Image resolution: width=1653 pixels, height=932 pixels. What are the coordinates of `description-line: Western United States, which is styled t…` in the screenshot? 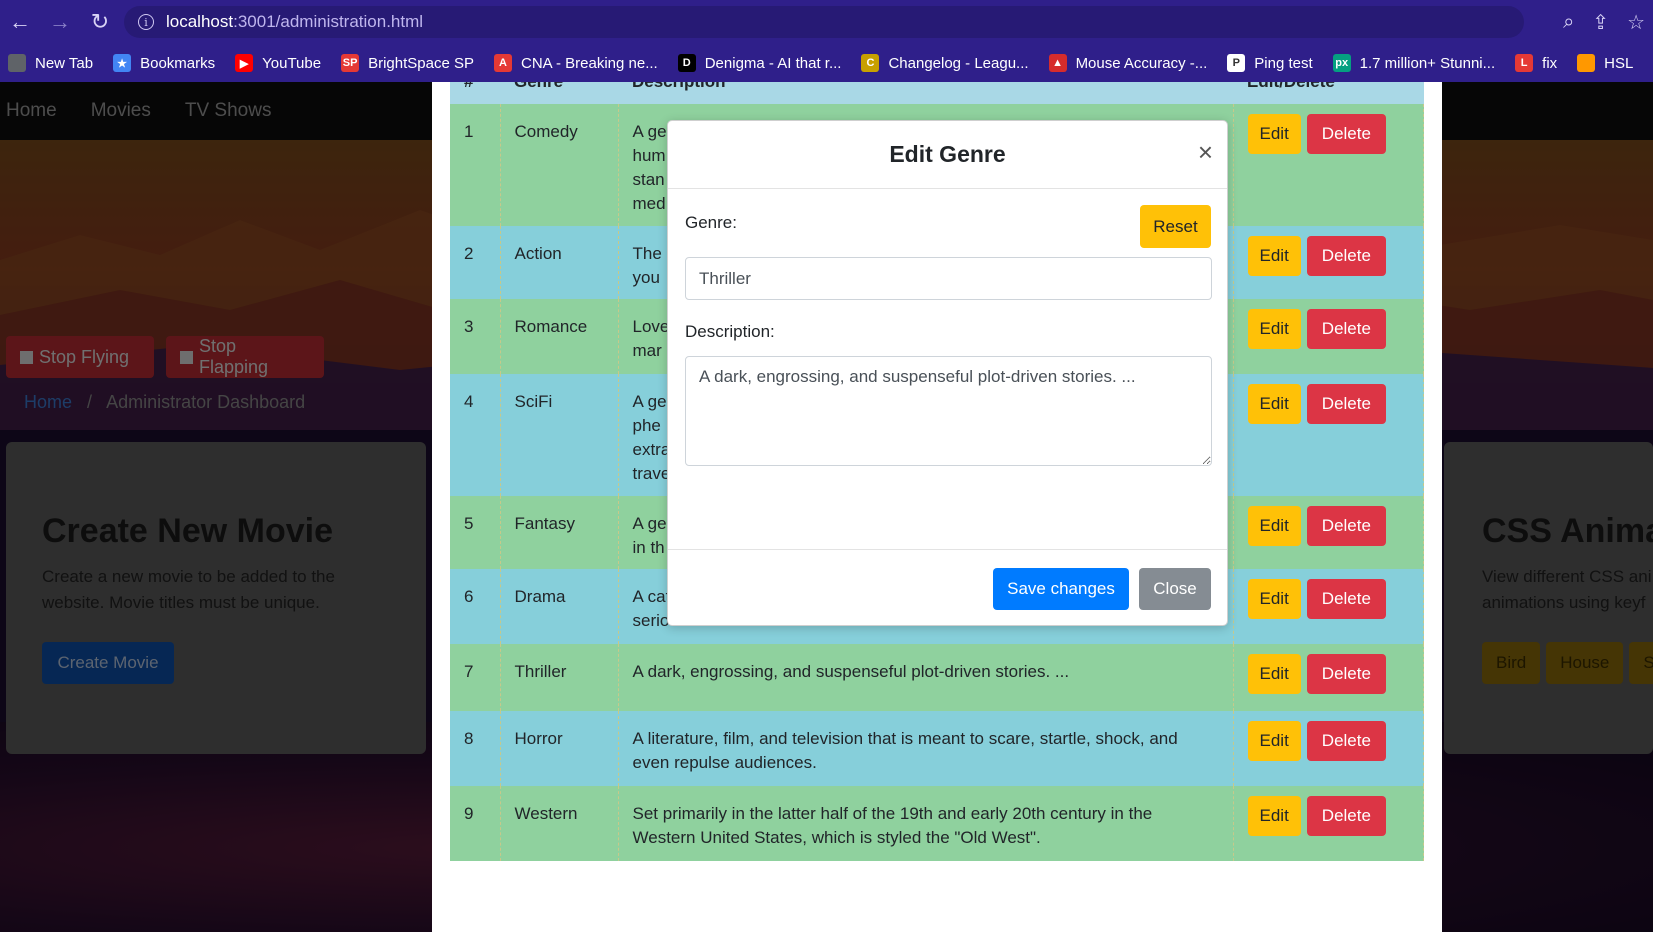 It's located at (836, 837).